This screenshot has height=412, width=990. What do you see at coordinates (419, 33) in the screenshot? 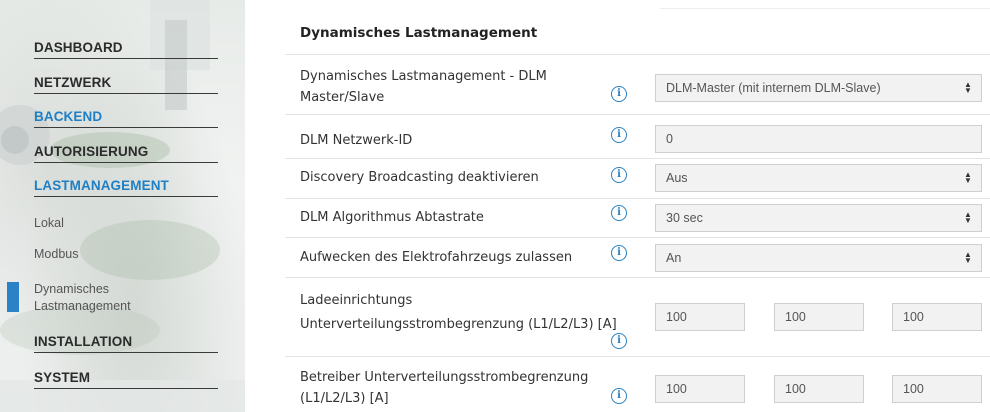
I see `section-title: Dynamisches Lastmanagement` at bounding box center [419, 33].